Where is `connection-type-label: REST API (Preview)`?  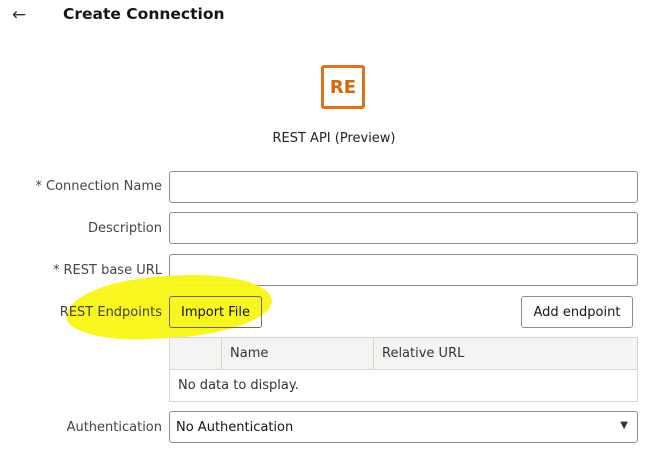 connection-type-label: REST API (Preview) is located at coordinates (334, 138).